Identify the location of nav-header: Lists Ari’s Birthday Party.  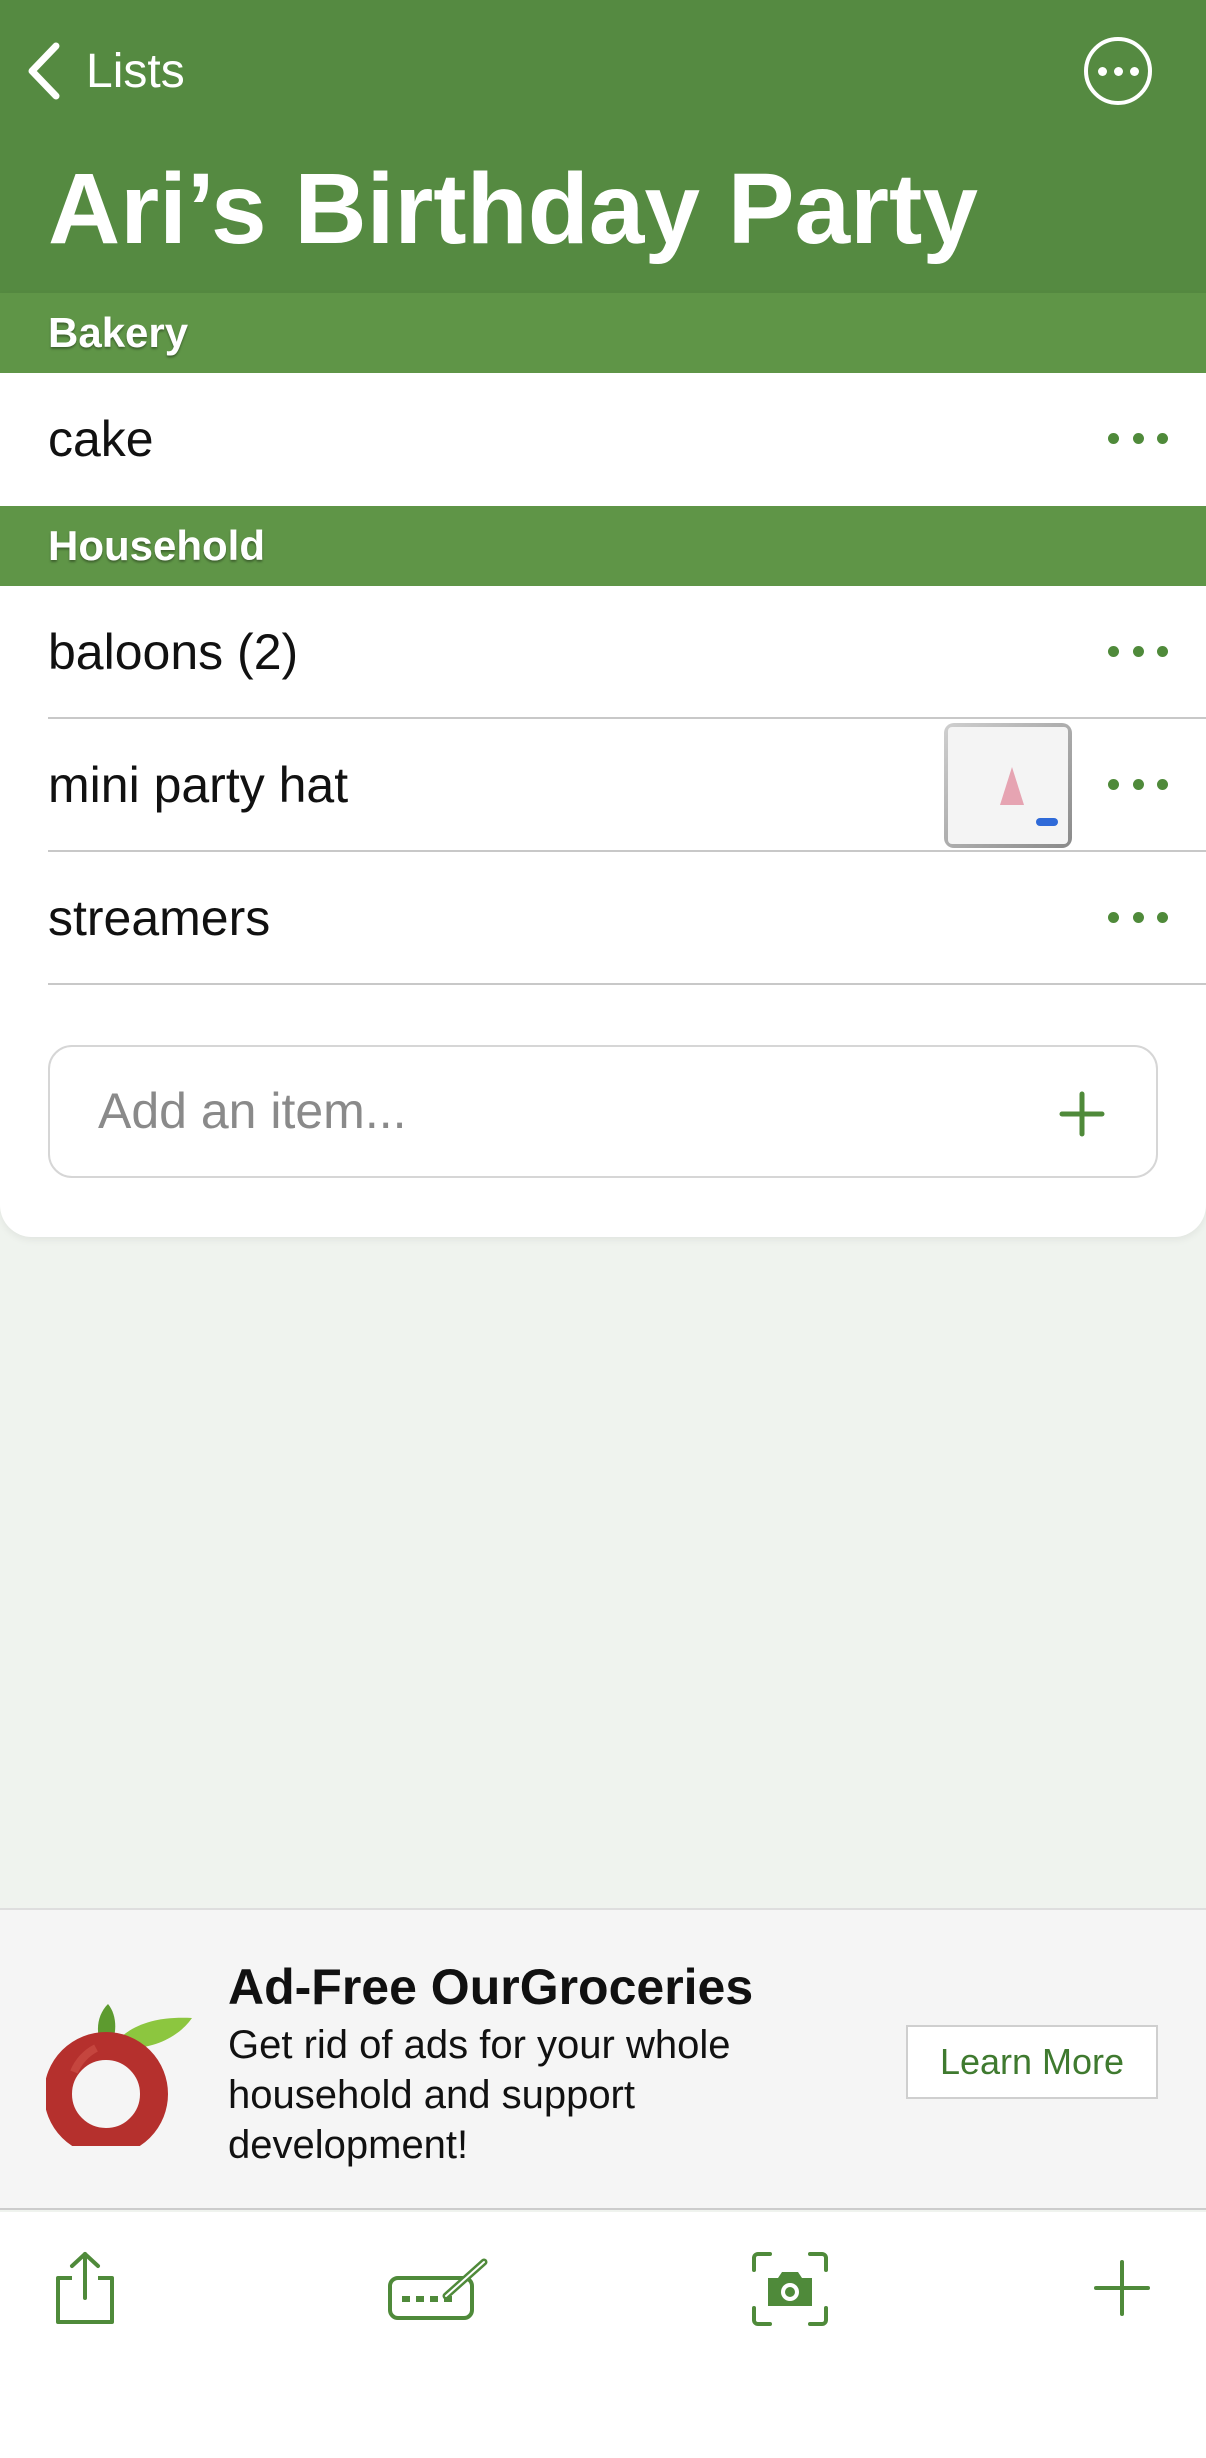
(603, 146).